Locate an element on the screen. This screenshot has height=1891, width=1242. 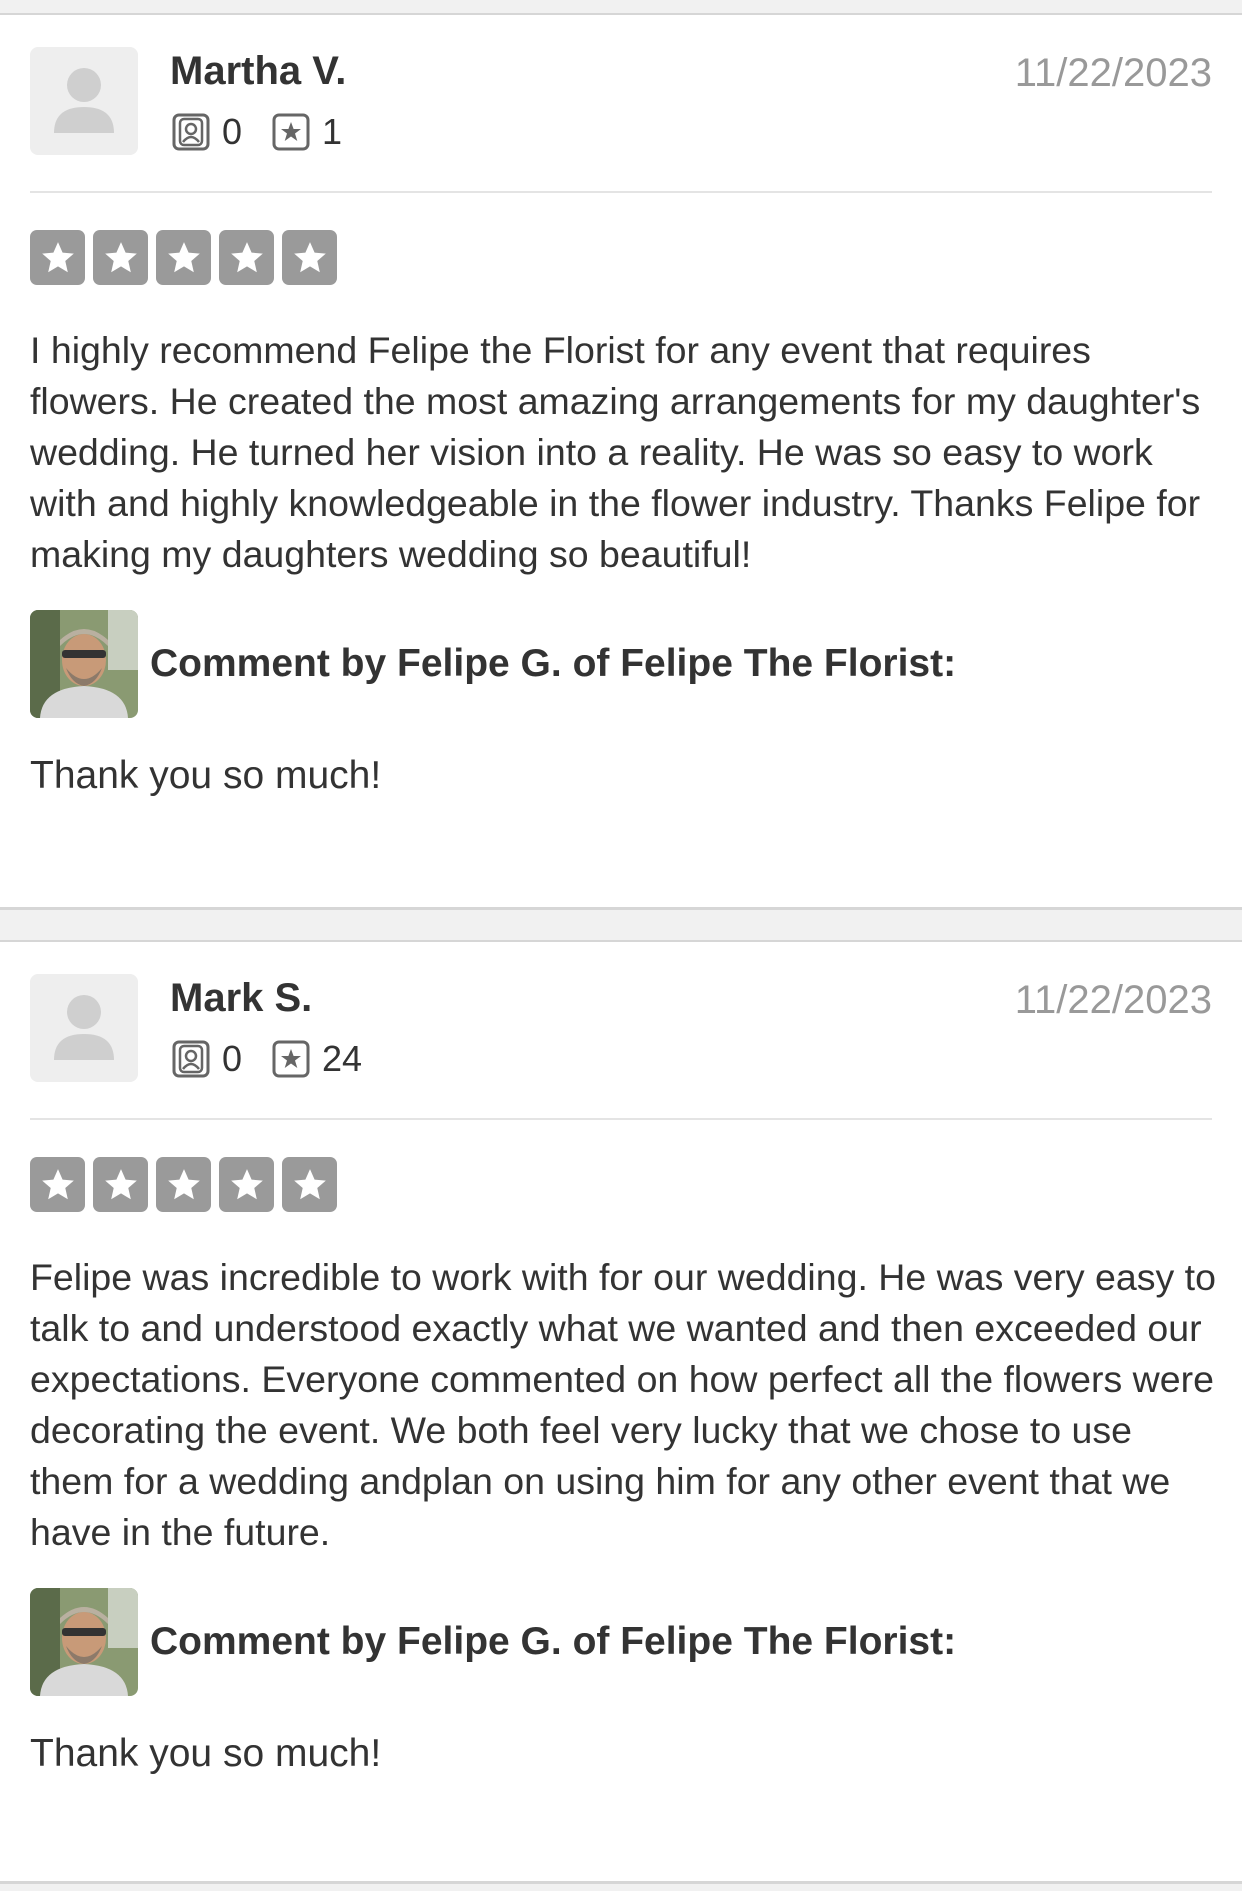
review-header: Mark S. 11/22/2023 0 24 is located at coordinates (621, 1031).